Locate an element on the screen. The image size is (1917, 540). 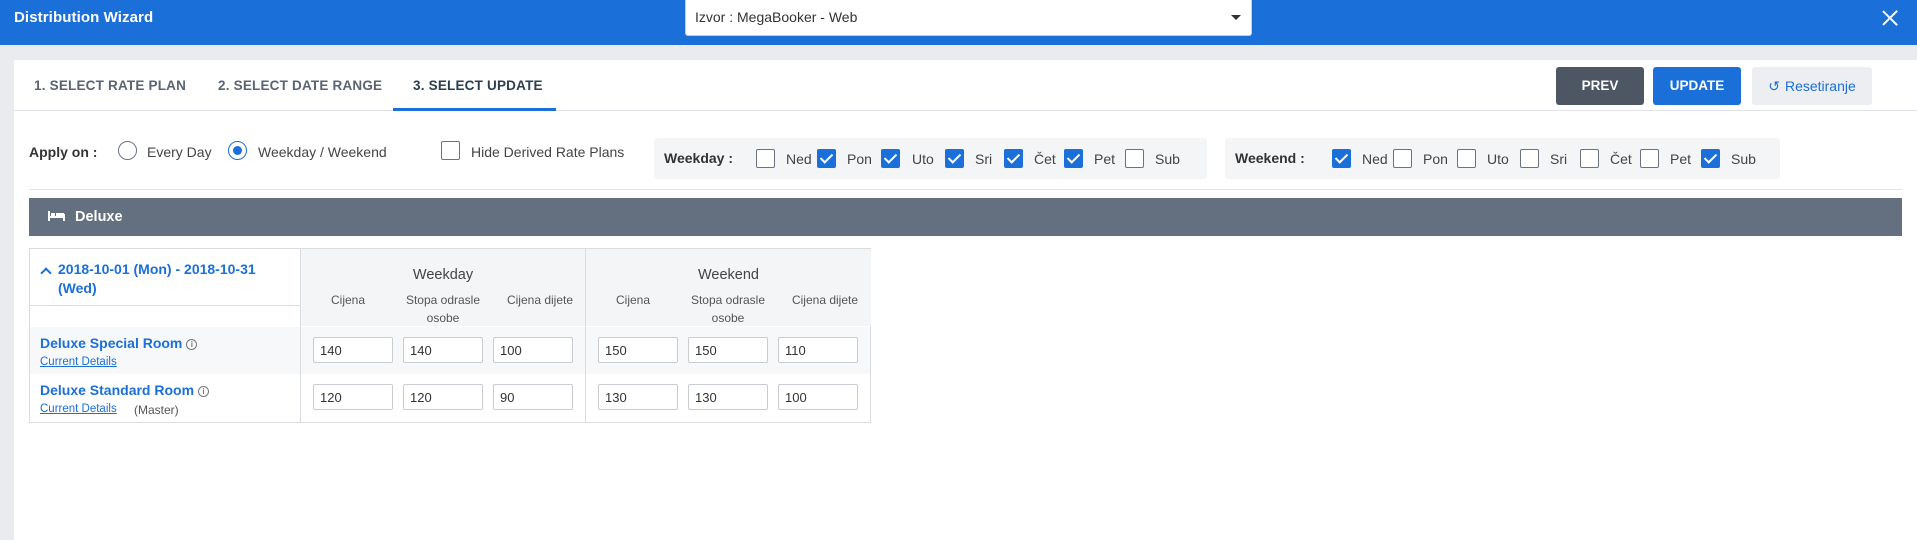
weekend-ned-label: Ned is located at coordinates (1375, 159).